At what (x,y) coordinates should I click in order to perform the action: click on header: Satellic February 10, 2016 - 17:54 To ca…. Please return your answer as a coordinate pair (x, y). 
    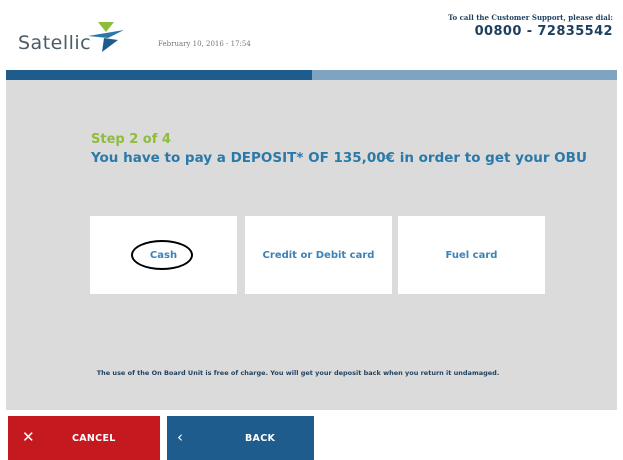
    Looking at the image, I should click on (311, 34).